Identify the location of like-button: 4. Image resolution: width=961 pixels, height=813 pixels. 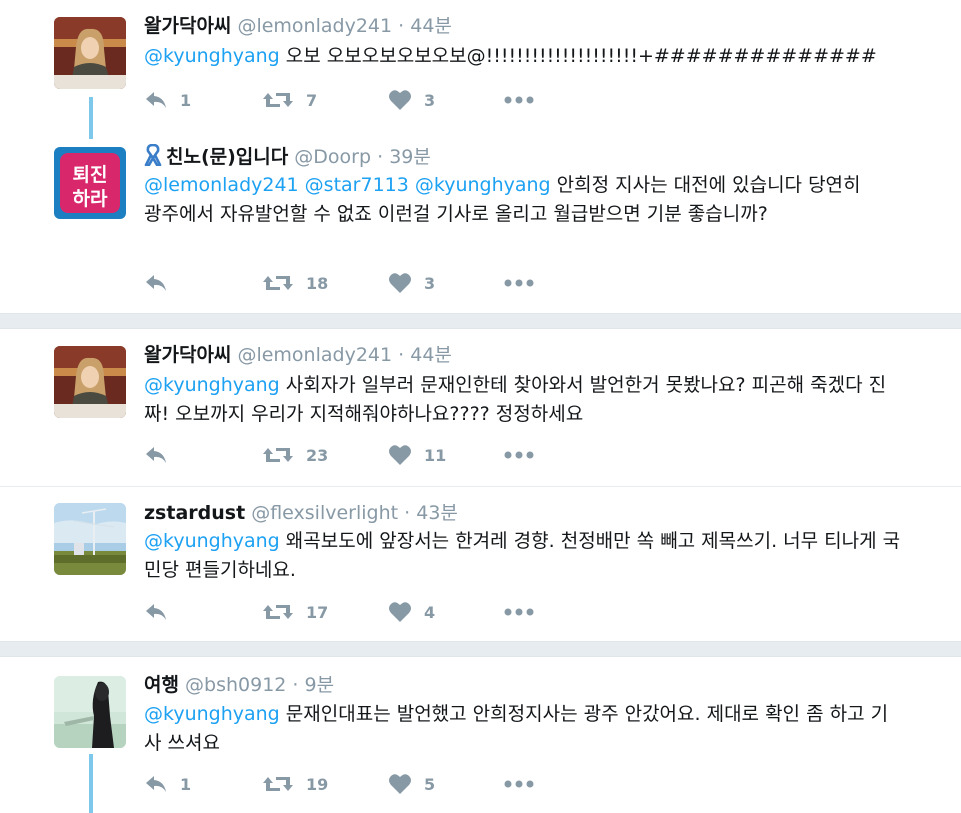
(411, 612).